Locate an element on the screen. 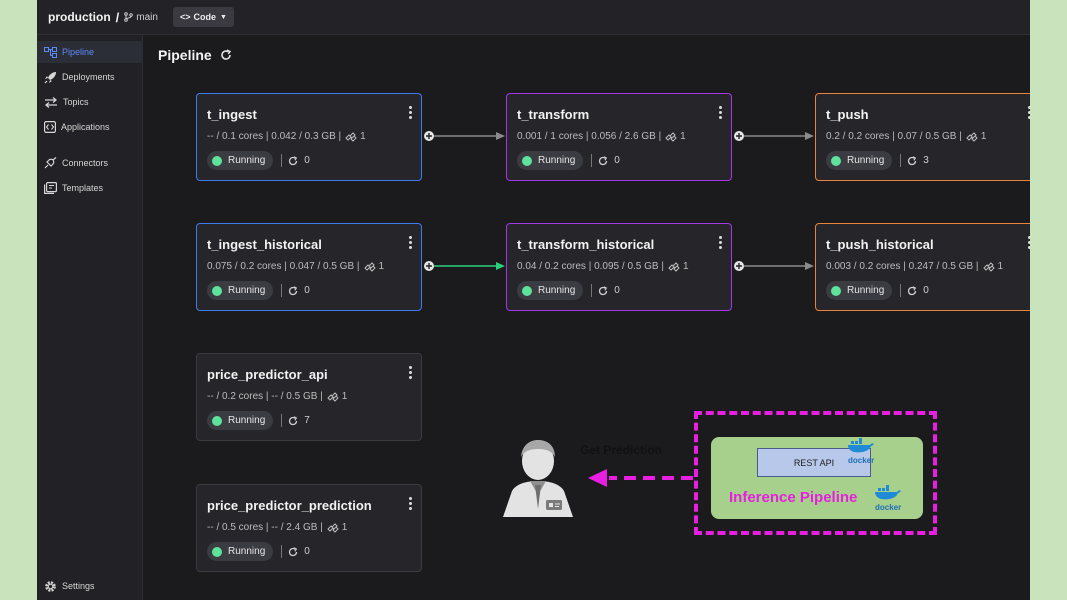  card-resource-stats: 0.075 / 0.2 cores | 0.047 / 0.5 GB | 1 is located at coordinates (295, 266).